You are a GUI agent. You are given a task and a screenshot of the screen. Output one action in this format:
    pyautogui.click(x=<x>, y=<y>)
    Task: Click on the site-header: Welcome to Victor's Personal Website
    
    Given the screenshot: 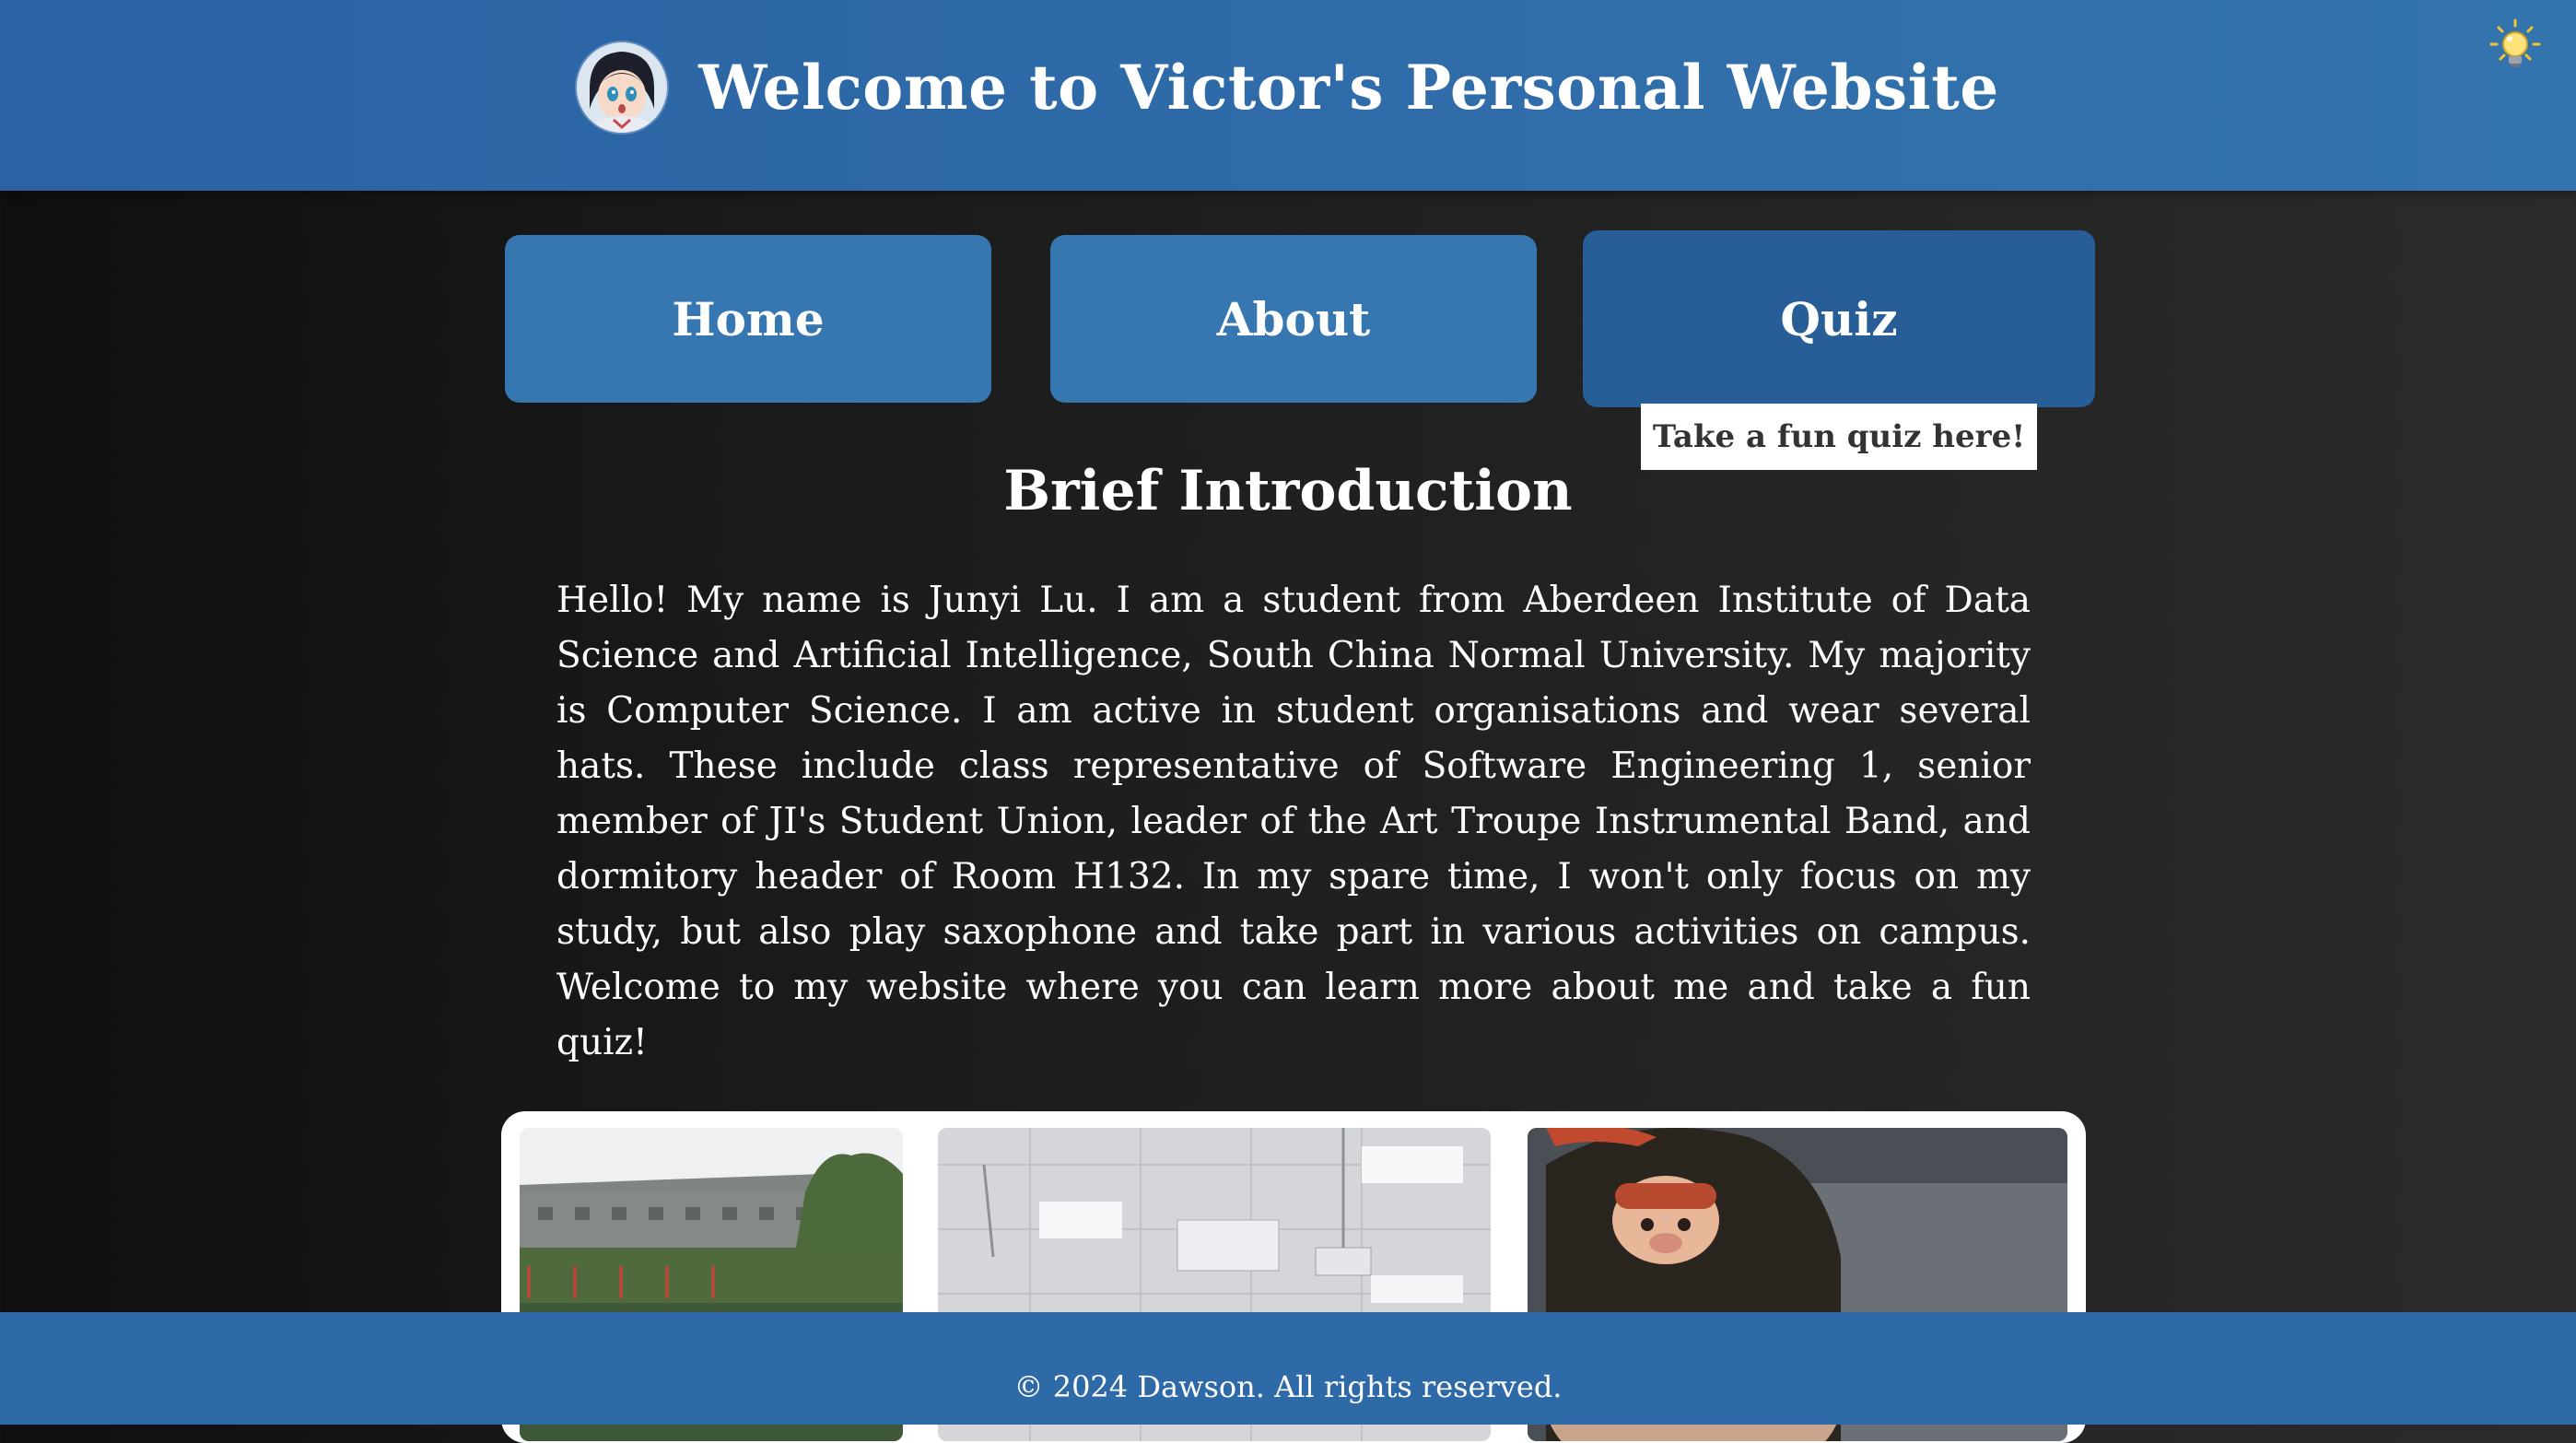 What is the action you would take?
    pyautogui.click(x=1288, y=95)
    